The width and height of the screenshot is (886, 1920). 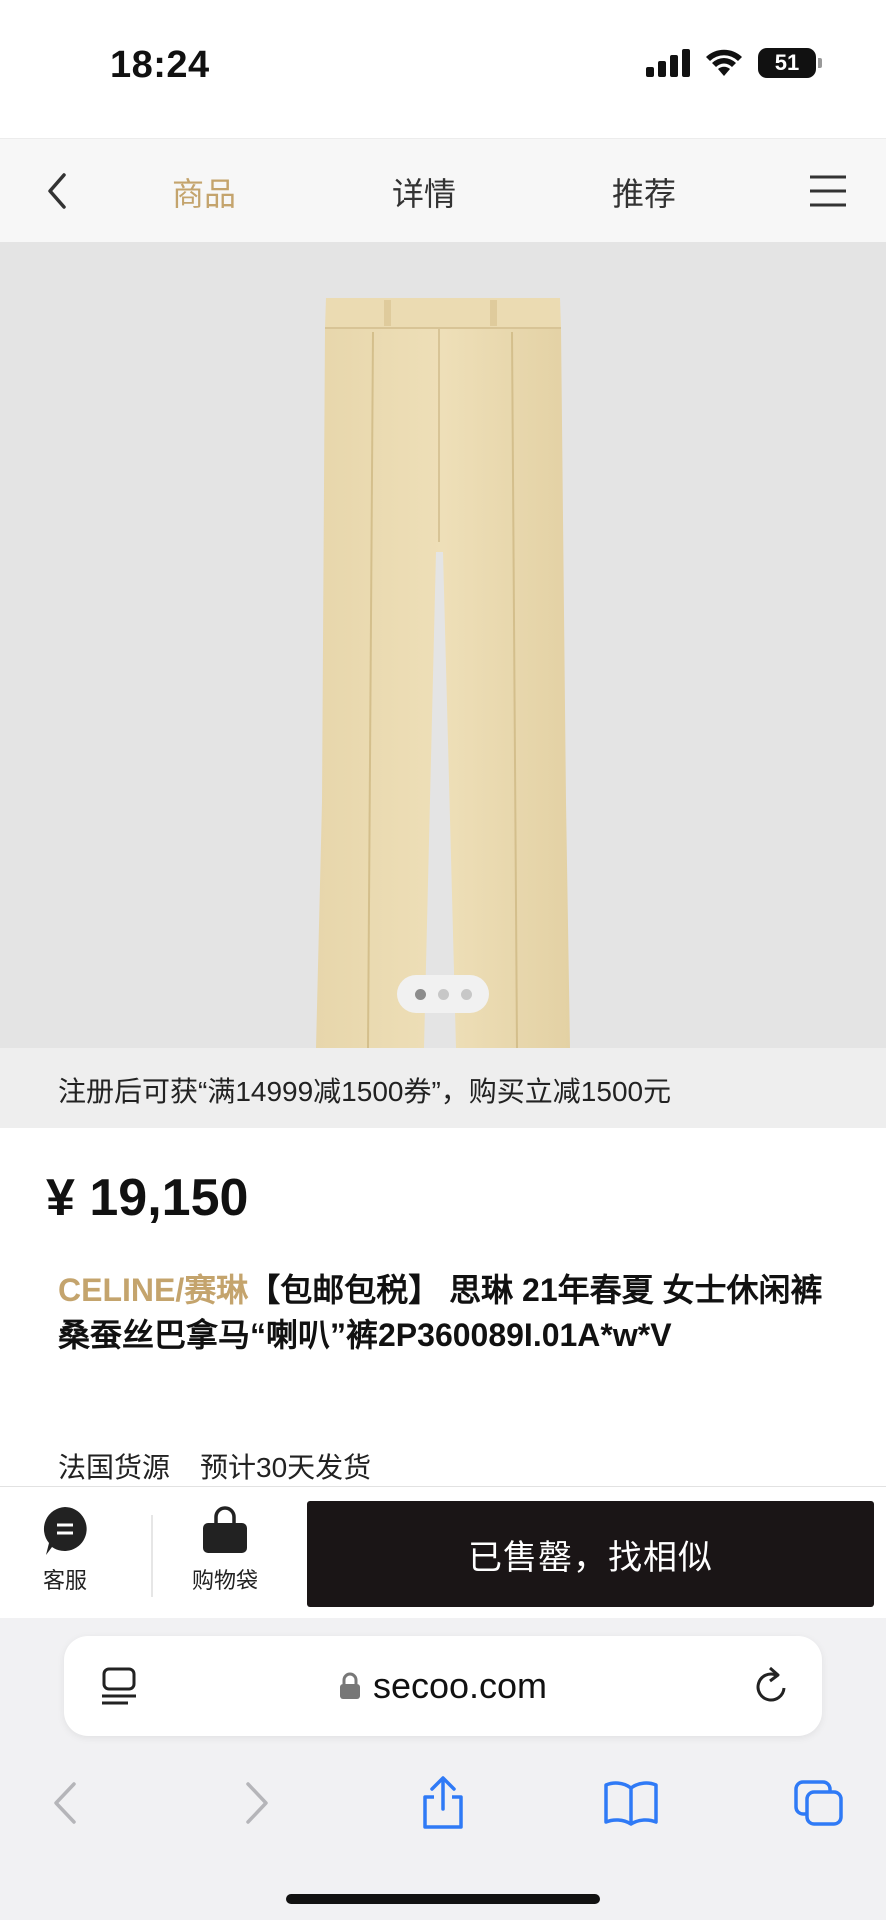 What do you see at coordinates (772, 1686) in the screenshot?
I see `reload-icon` at bounding box center [772, 1686].